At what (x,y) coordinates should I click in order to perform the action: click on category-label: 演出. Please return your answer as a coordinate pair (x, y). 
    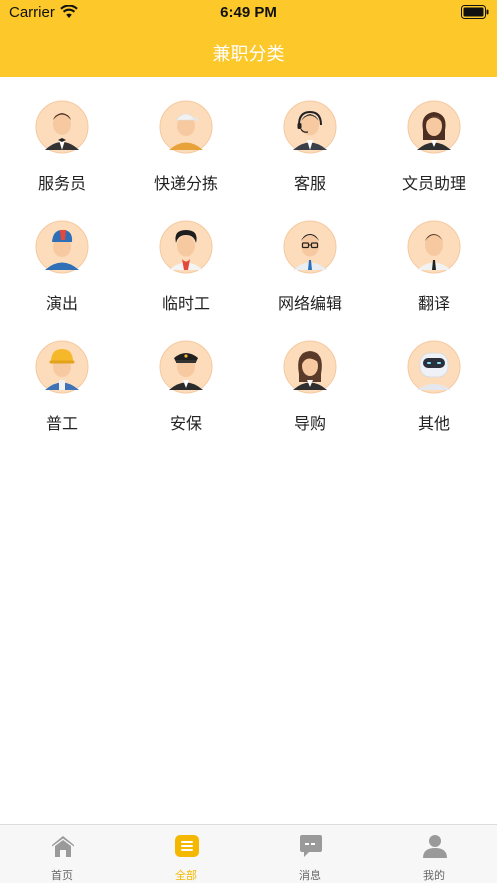
    Looking at the image, I should click on (61, 304).